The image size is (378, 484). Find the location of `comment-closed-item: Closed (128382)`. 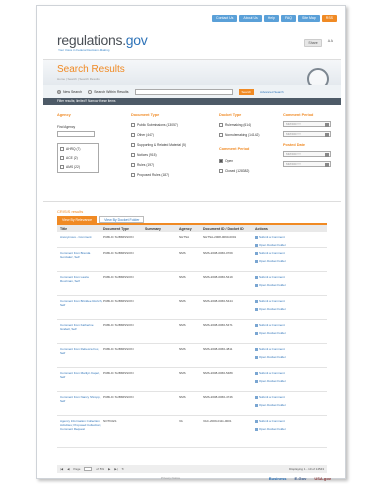

comment-closed-item: Closed (128382) is located at coordinates (234, 171).